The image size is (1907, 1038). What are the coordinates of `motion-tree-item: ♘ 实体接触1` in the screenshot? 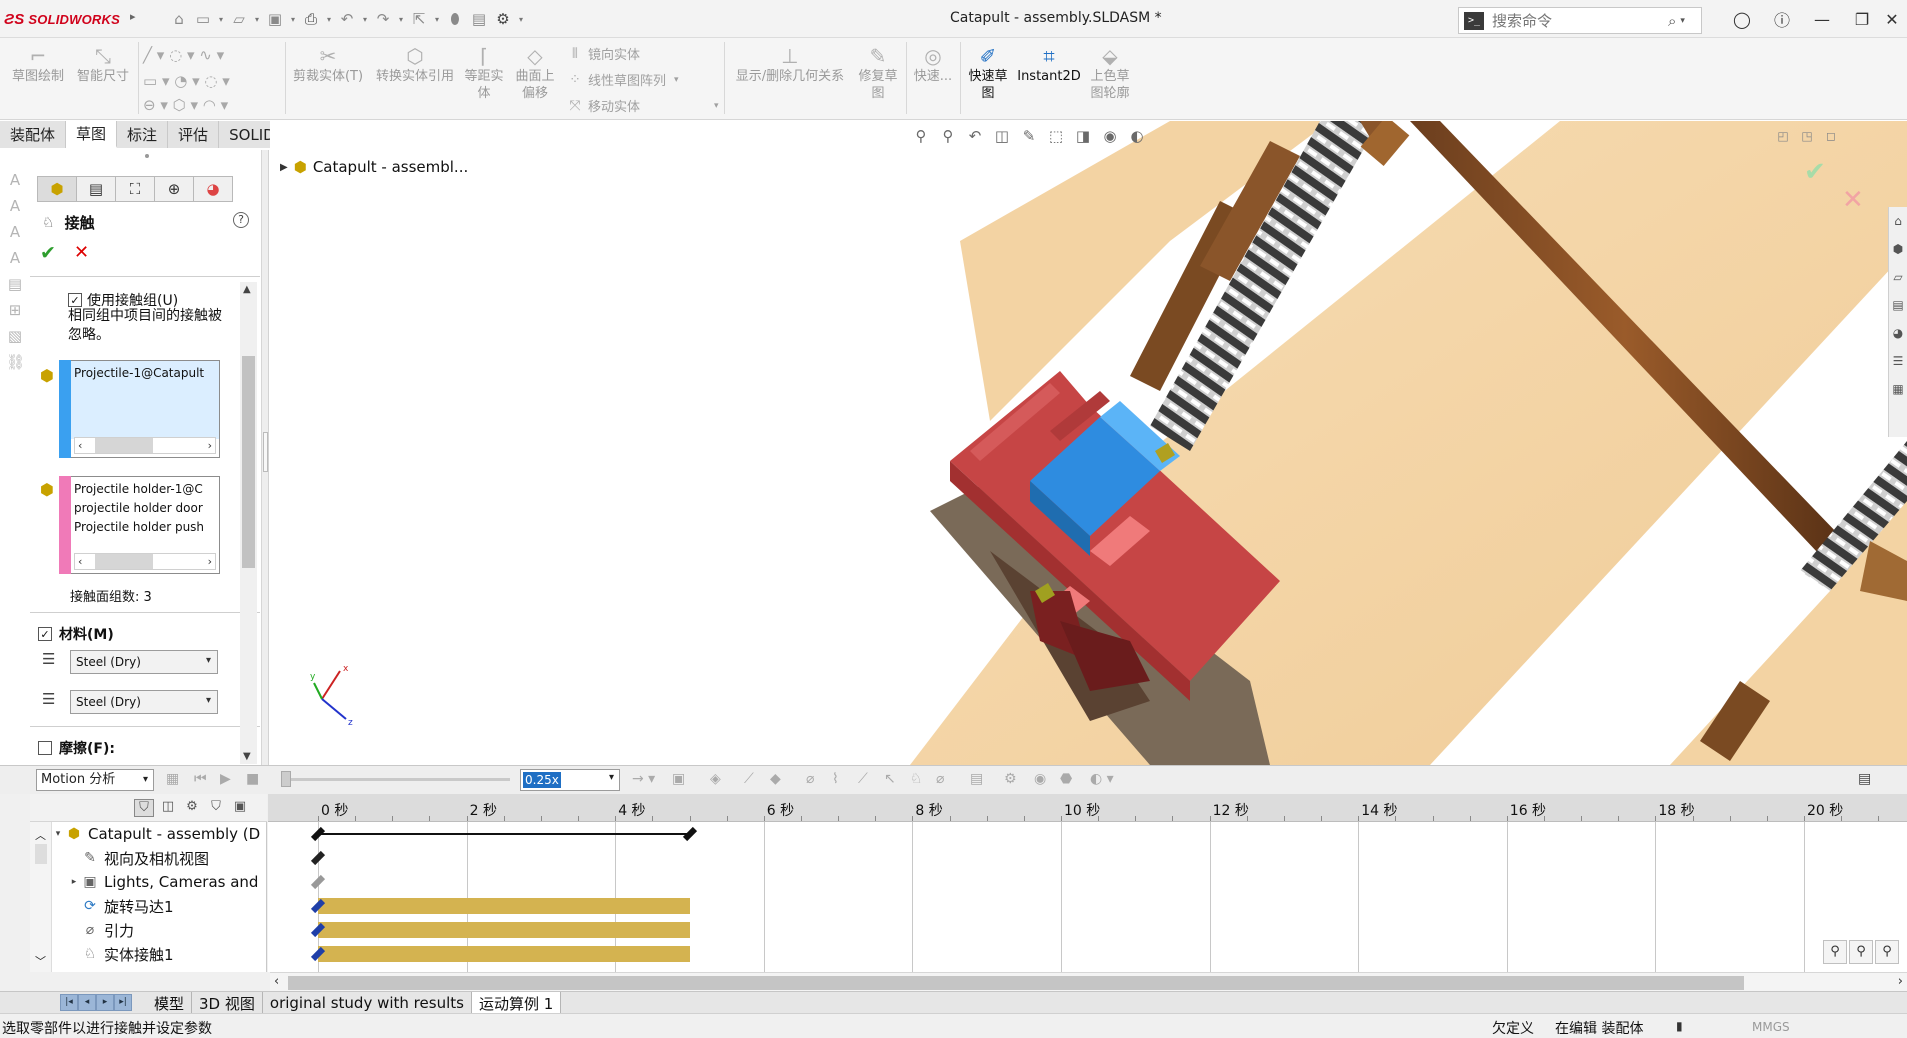 It's located at (147, 954).